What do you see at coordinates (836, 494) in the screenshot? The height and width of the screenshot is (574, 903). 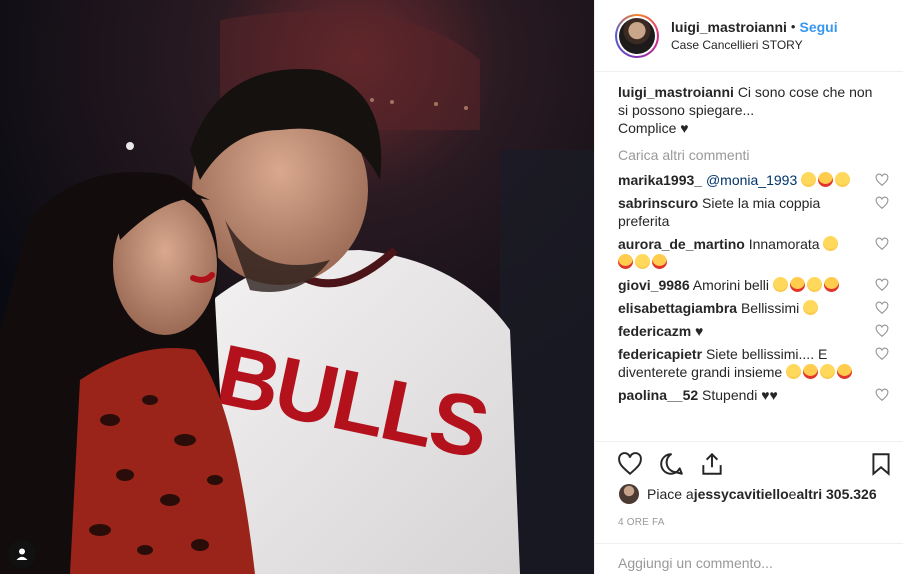 I see `likes-count: altri 305.326` at bounding box center [836, 494].